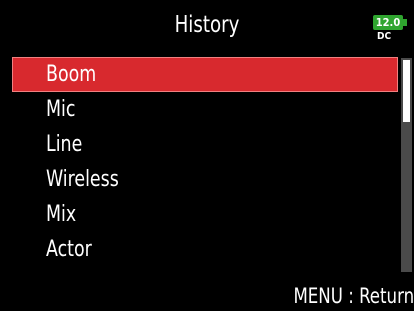 The image size is (414, 311). I want to click on battery-level-text: 12.0, so click(388, 22).